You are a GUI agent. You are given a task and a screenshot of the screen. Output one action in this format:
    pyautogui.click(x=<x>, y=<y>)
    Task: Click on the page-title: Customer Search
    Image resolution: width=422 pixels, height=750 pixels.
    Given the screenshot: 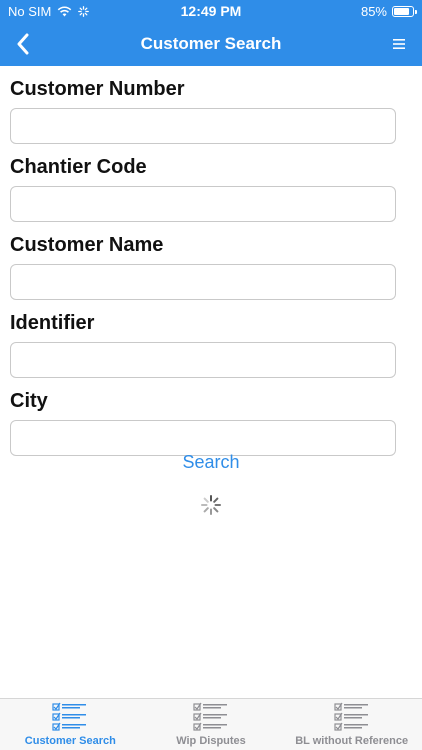 What is the action you would take?
    pyautogui.click(x=211, y=43)
    